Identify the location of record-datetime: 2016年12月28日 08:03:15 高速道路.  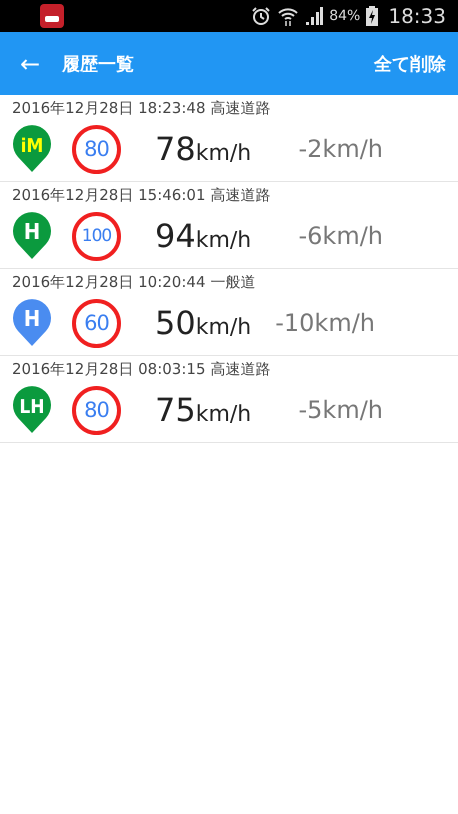
(142, 369).